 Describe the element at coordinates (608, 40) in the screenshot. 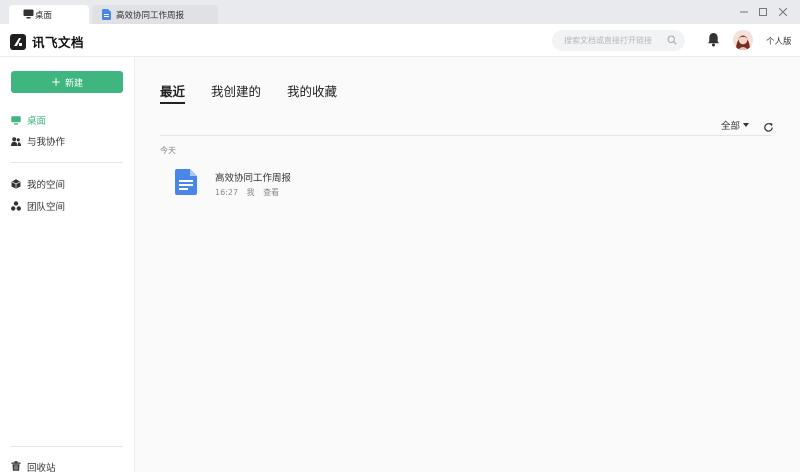

I see `search-placeholder: 搜索文档或直接打开链接` at that location.